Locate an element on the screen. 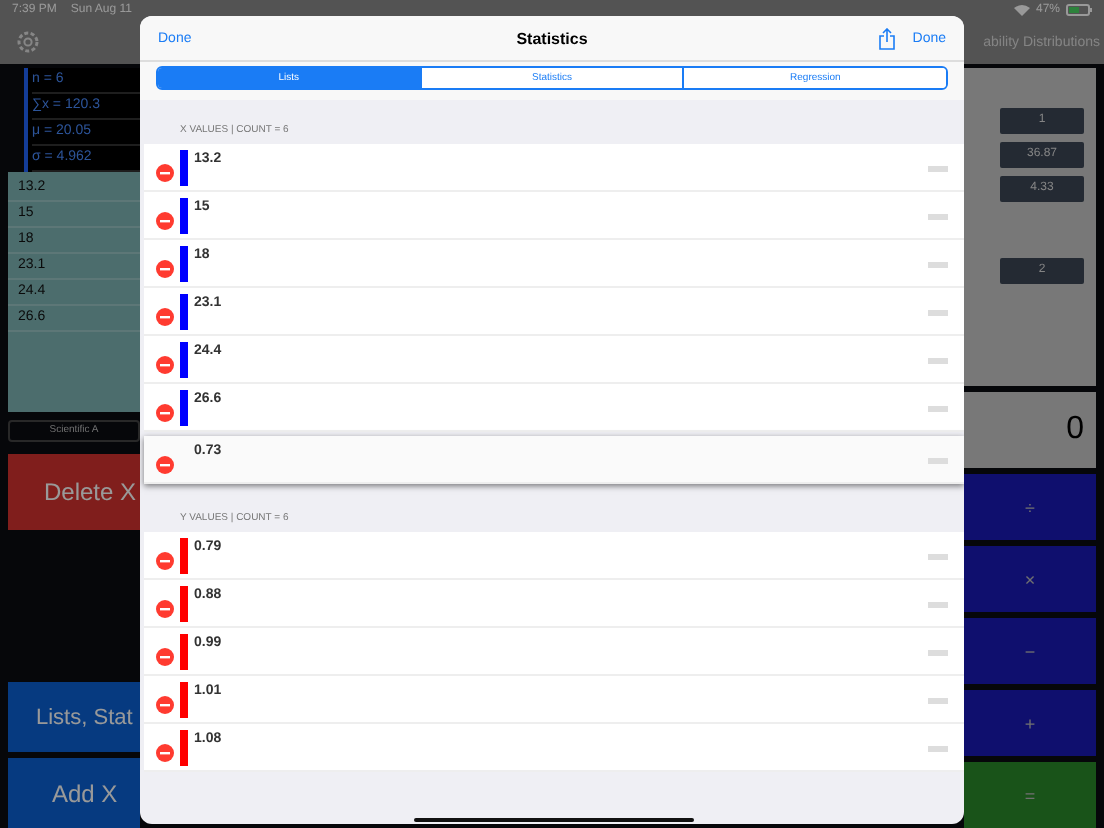 The height and width of the screenshot is (828, 1104). operator-key: − is located at coordinates (1030, 651).